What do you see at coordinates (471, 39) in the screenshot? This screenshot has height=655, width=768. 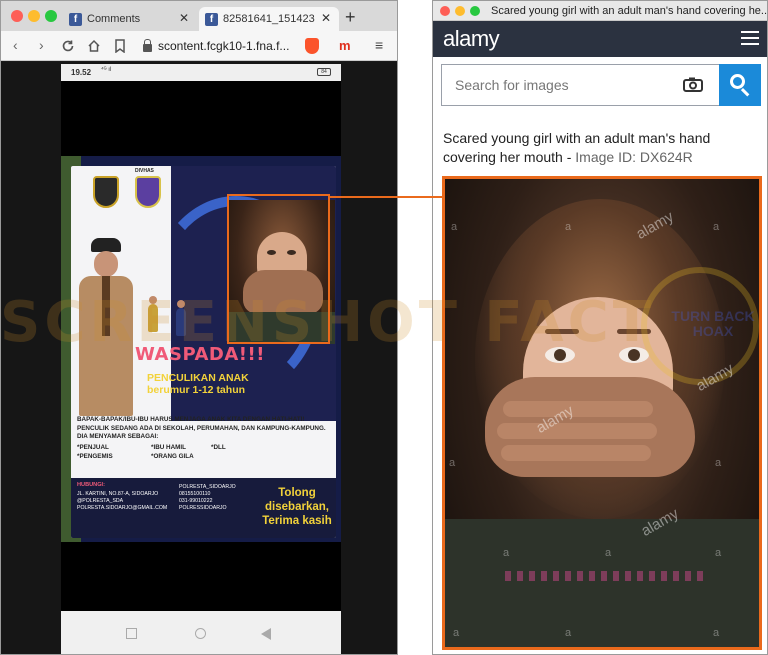 I see `alamy-logo: alamy` at bounding box center [471, 39].